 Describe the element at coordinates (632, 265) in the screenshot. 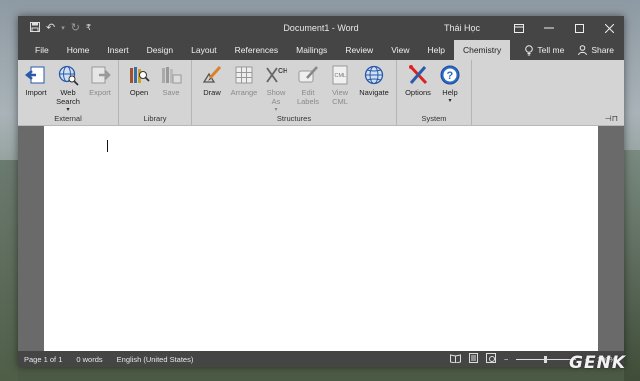

I see `background-right` at that location.